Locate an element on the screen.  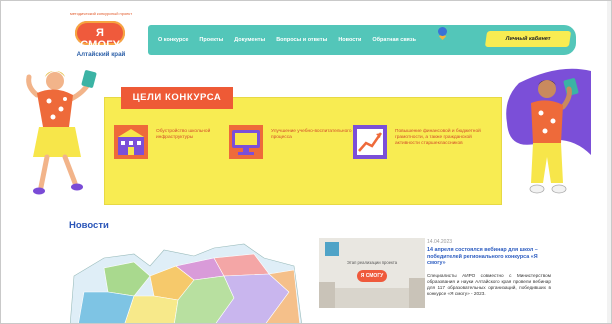
news-image-badge: Я СМОГУ is located at coordinates (372, 276).